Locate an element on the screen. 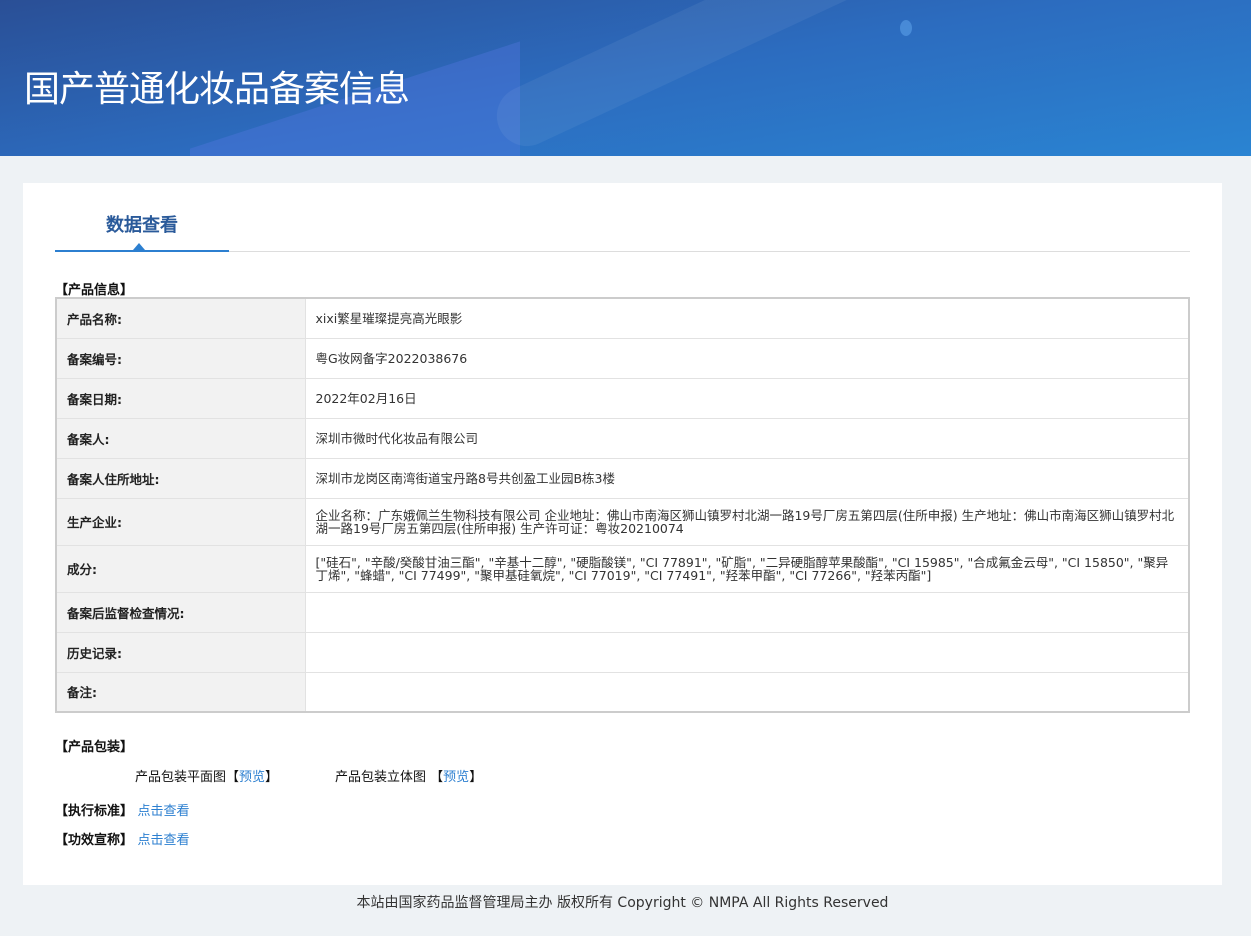 The width and height of the screenshot is (1251, 936). efficacy-view-link: 点击查看 is located at coordinates (164, 840).